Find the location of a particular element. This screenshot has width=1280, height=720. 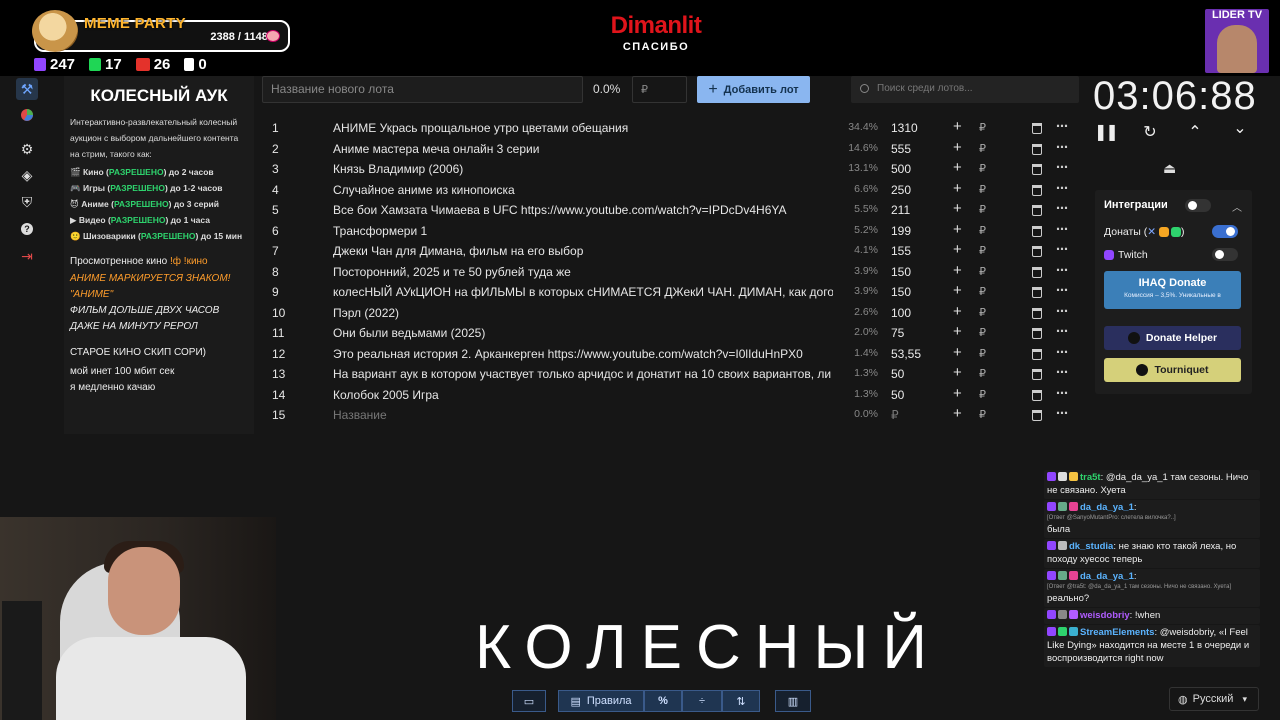

lot-amount: 250 is located at coordinates (901, 190).